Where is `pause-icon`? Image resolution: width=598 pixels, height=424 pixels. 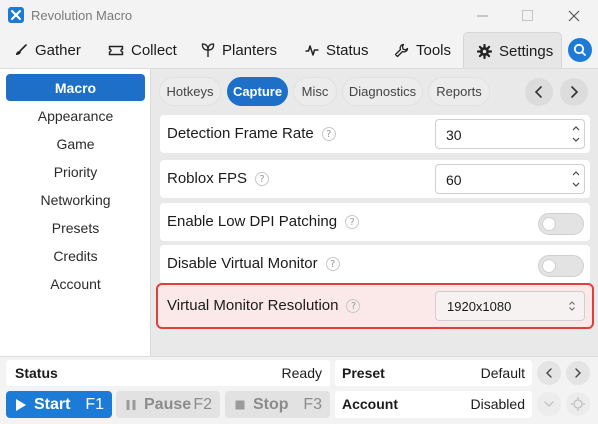
pause-icon is located at coordinates (131, 404).